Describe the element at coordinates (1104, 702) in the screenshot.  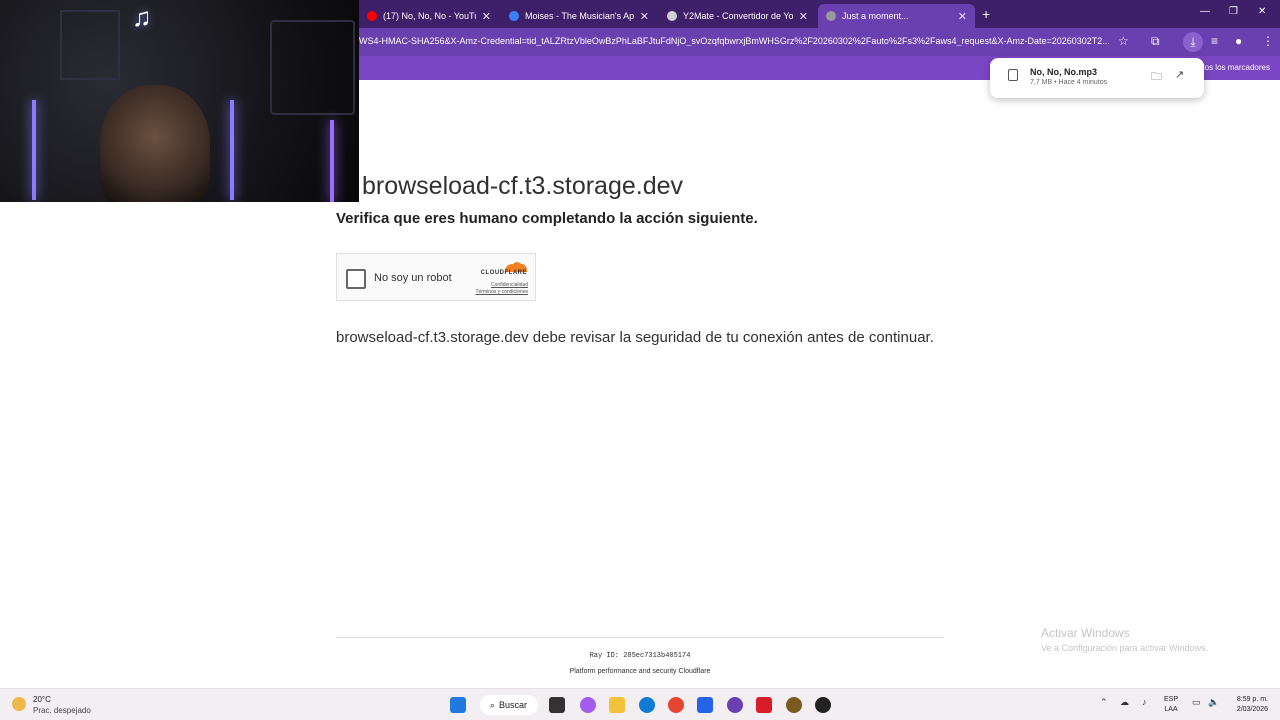
I see `chevron-up-icon: ⌃` at that location.